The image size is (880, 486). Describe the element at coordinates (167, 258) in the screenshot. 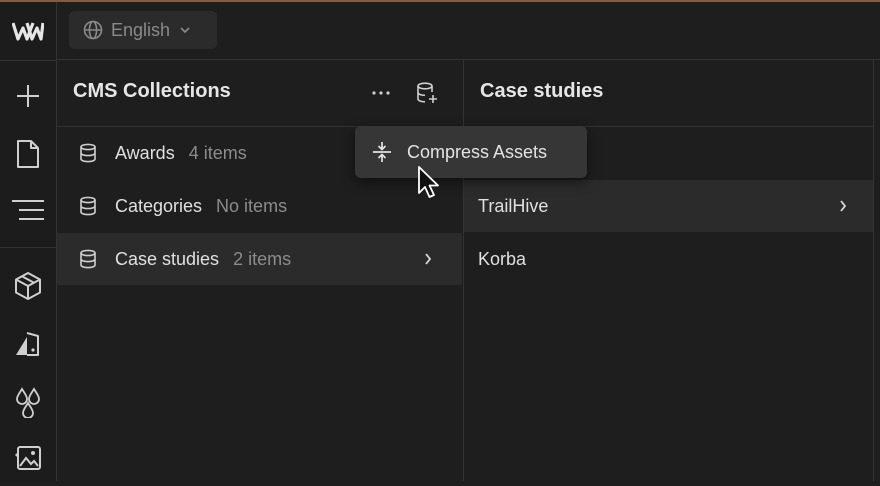

I see `collection-name: Case studies` at that location.